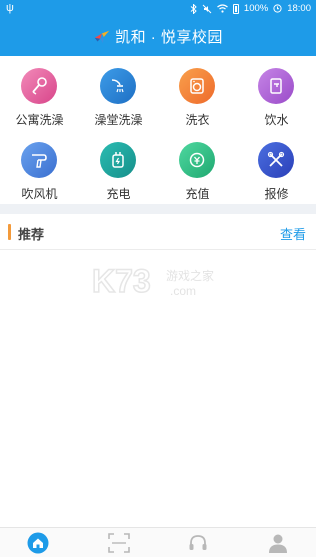  I want to click on status-icons: 100% 18:00, so click(250, 8).